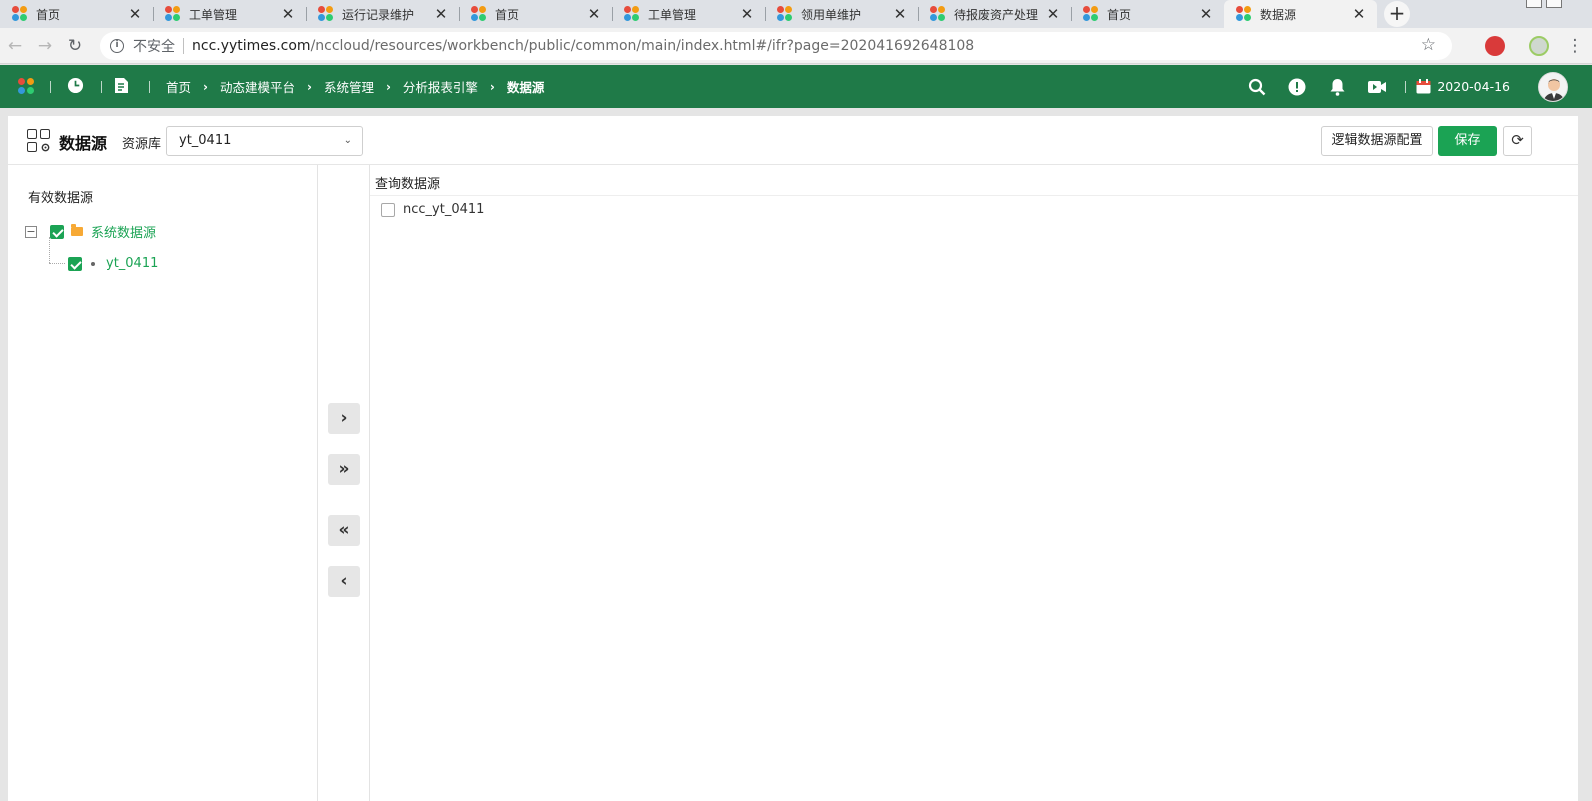  What do you see at coordinates (15, 46) in the screenshot?
I see `back-icon: ←` at bounding box center [15, 46].